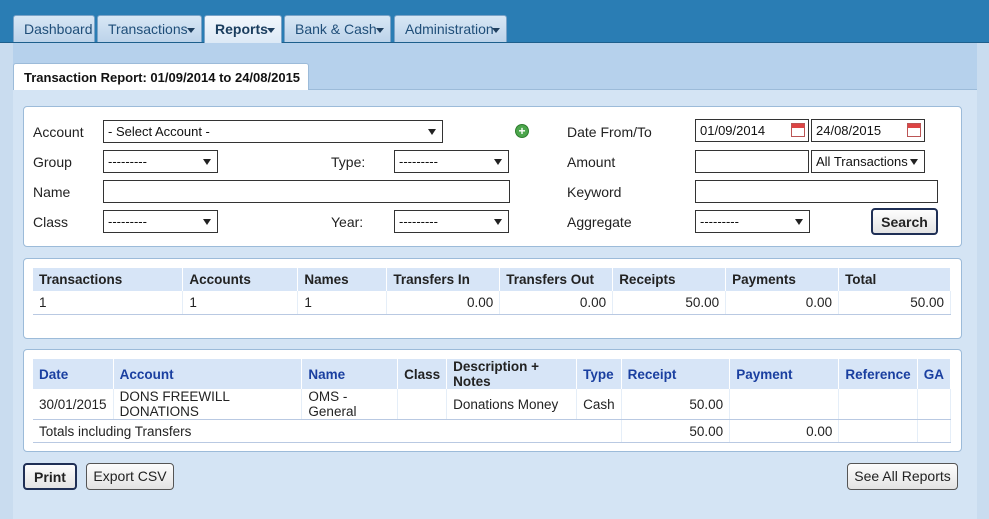  Describe the element at coordinates (160, 221) in the screenshot. I see `class-select: ---------` at that location.